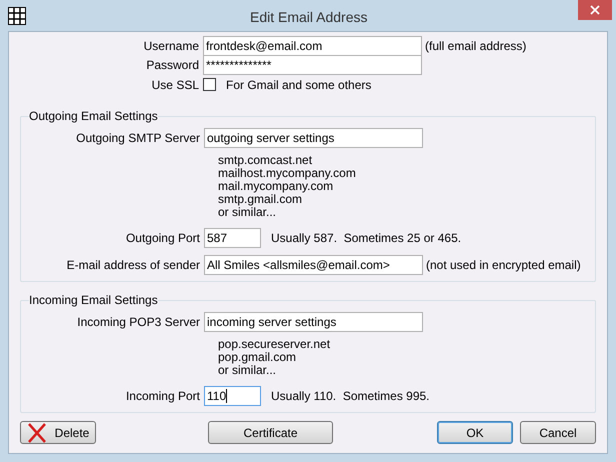 The image size is (616, 462). I want to click on text-field: All Smiles <allsmiles@email.com>, so click(313, 265).